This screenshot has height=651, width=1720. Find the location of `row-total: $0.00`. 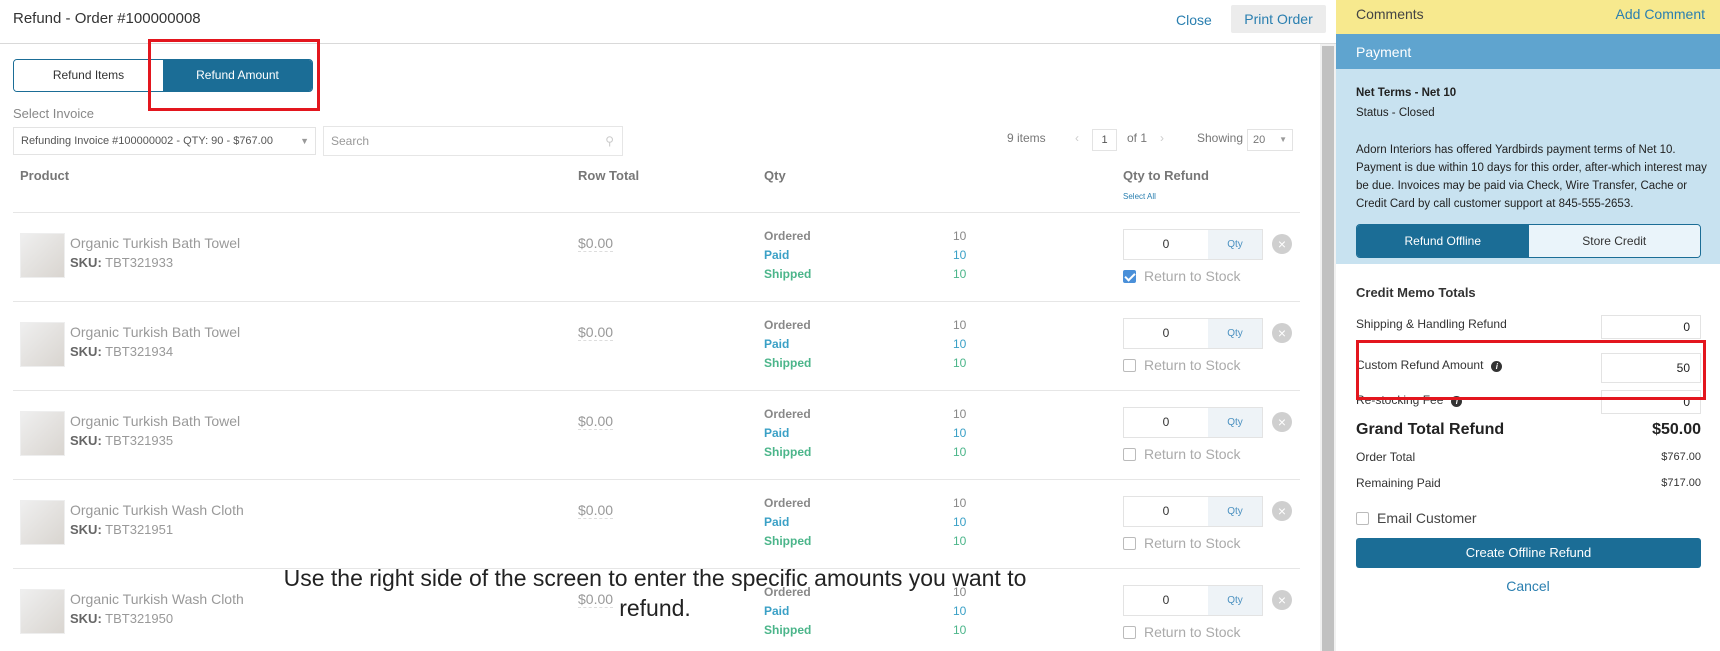

row-total: $0.00 is located at coordinates (596, 243).